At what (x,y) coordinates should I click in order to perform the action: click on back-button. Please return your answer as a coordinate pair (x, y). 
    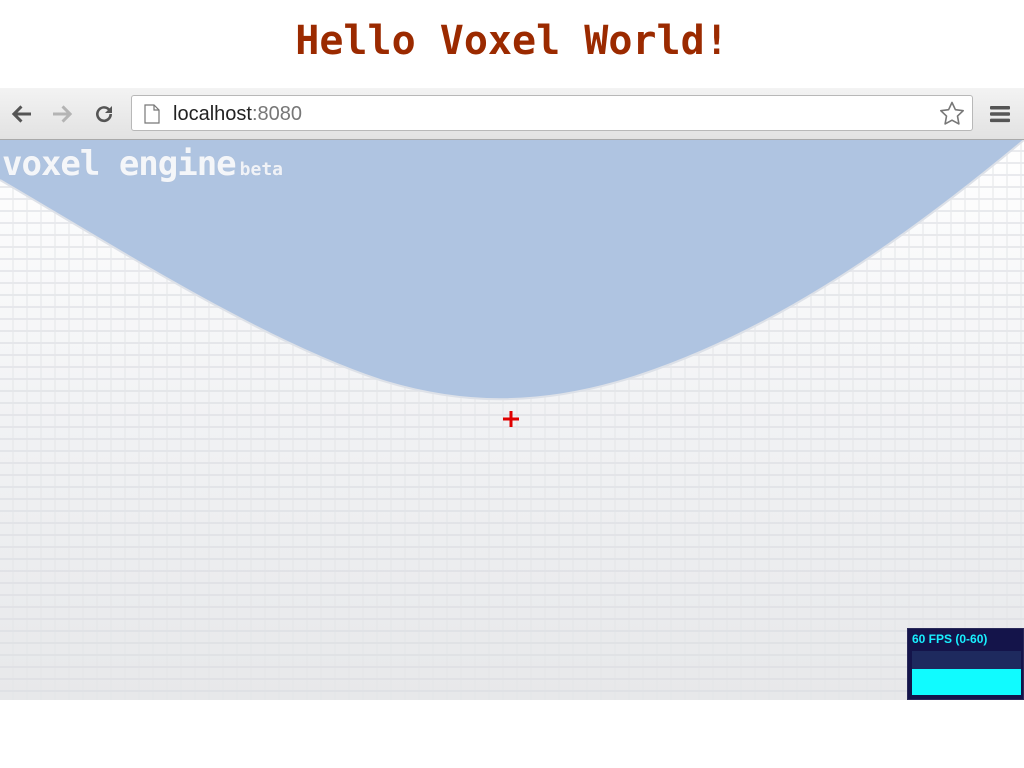
    Looking at the image, I should click on (22, 114).